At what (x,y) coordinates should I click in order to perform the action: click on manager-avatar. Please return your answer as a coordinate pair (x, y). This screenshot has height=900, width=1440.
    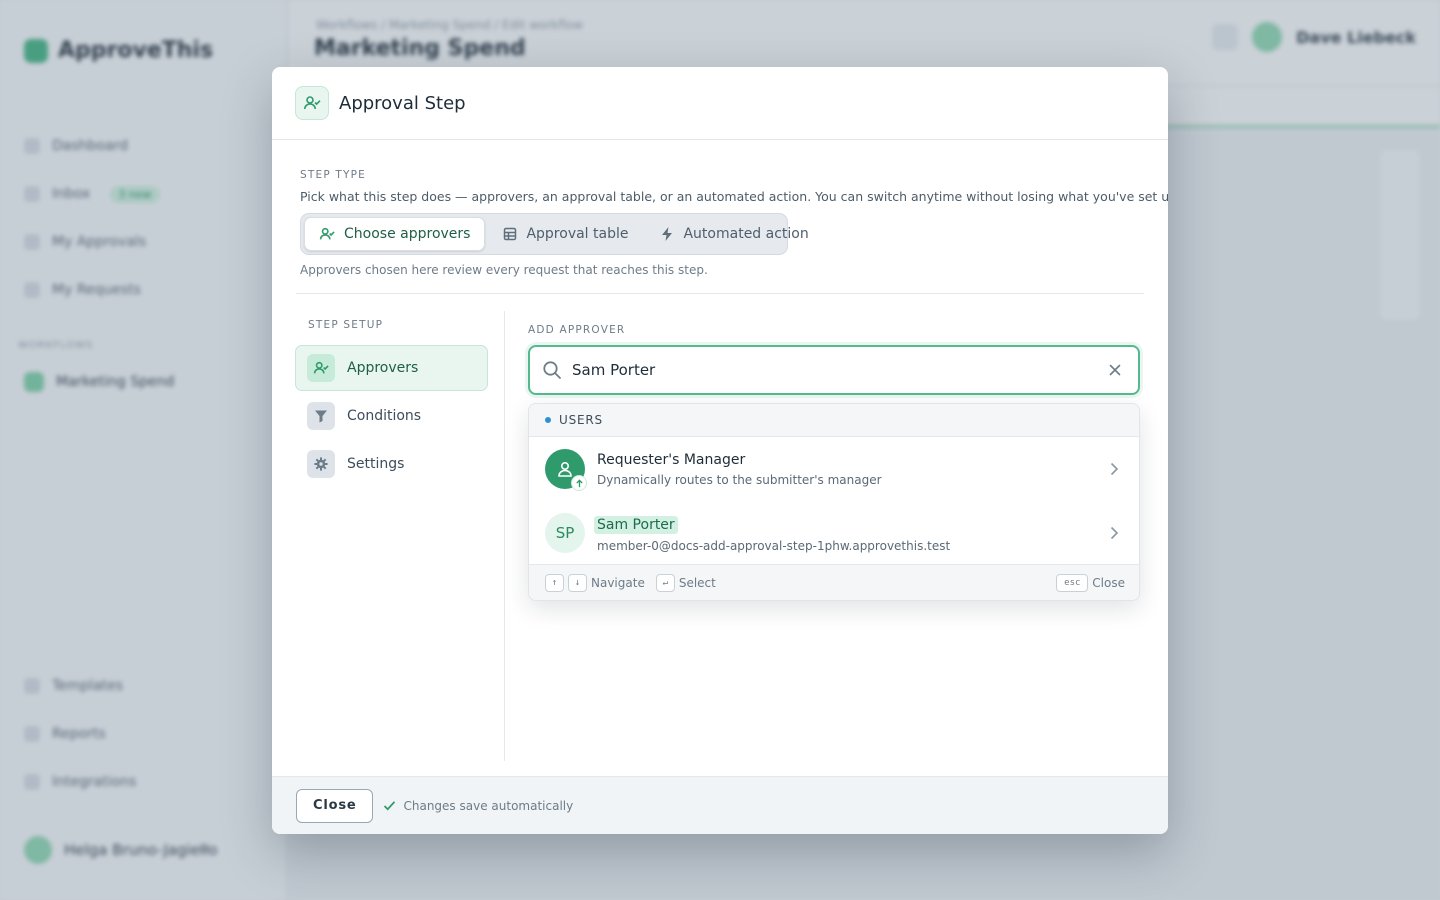
    Looking at the image, I should click on (566, 470).